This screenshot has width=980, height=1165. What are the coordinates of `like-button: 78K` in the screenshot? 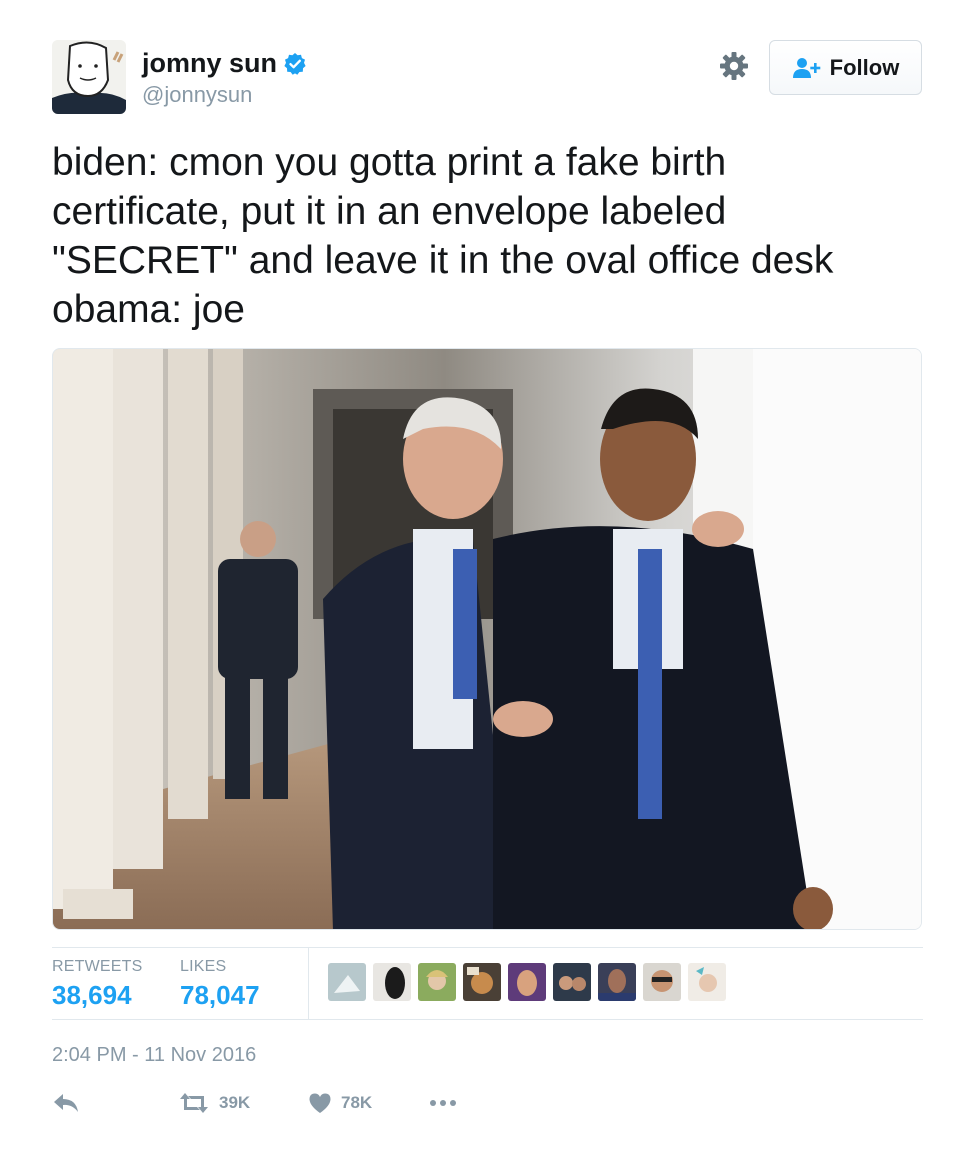 It's located at (340, 1103).